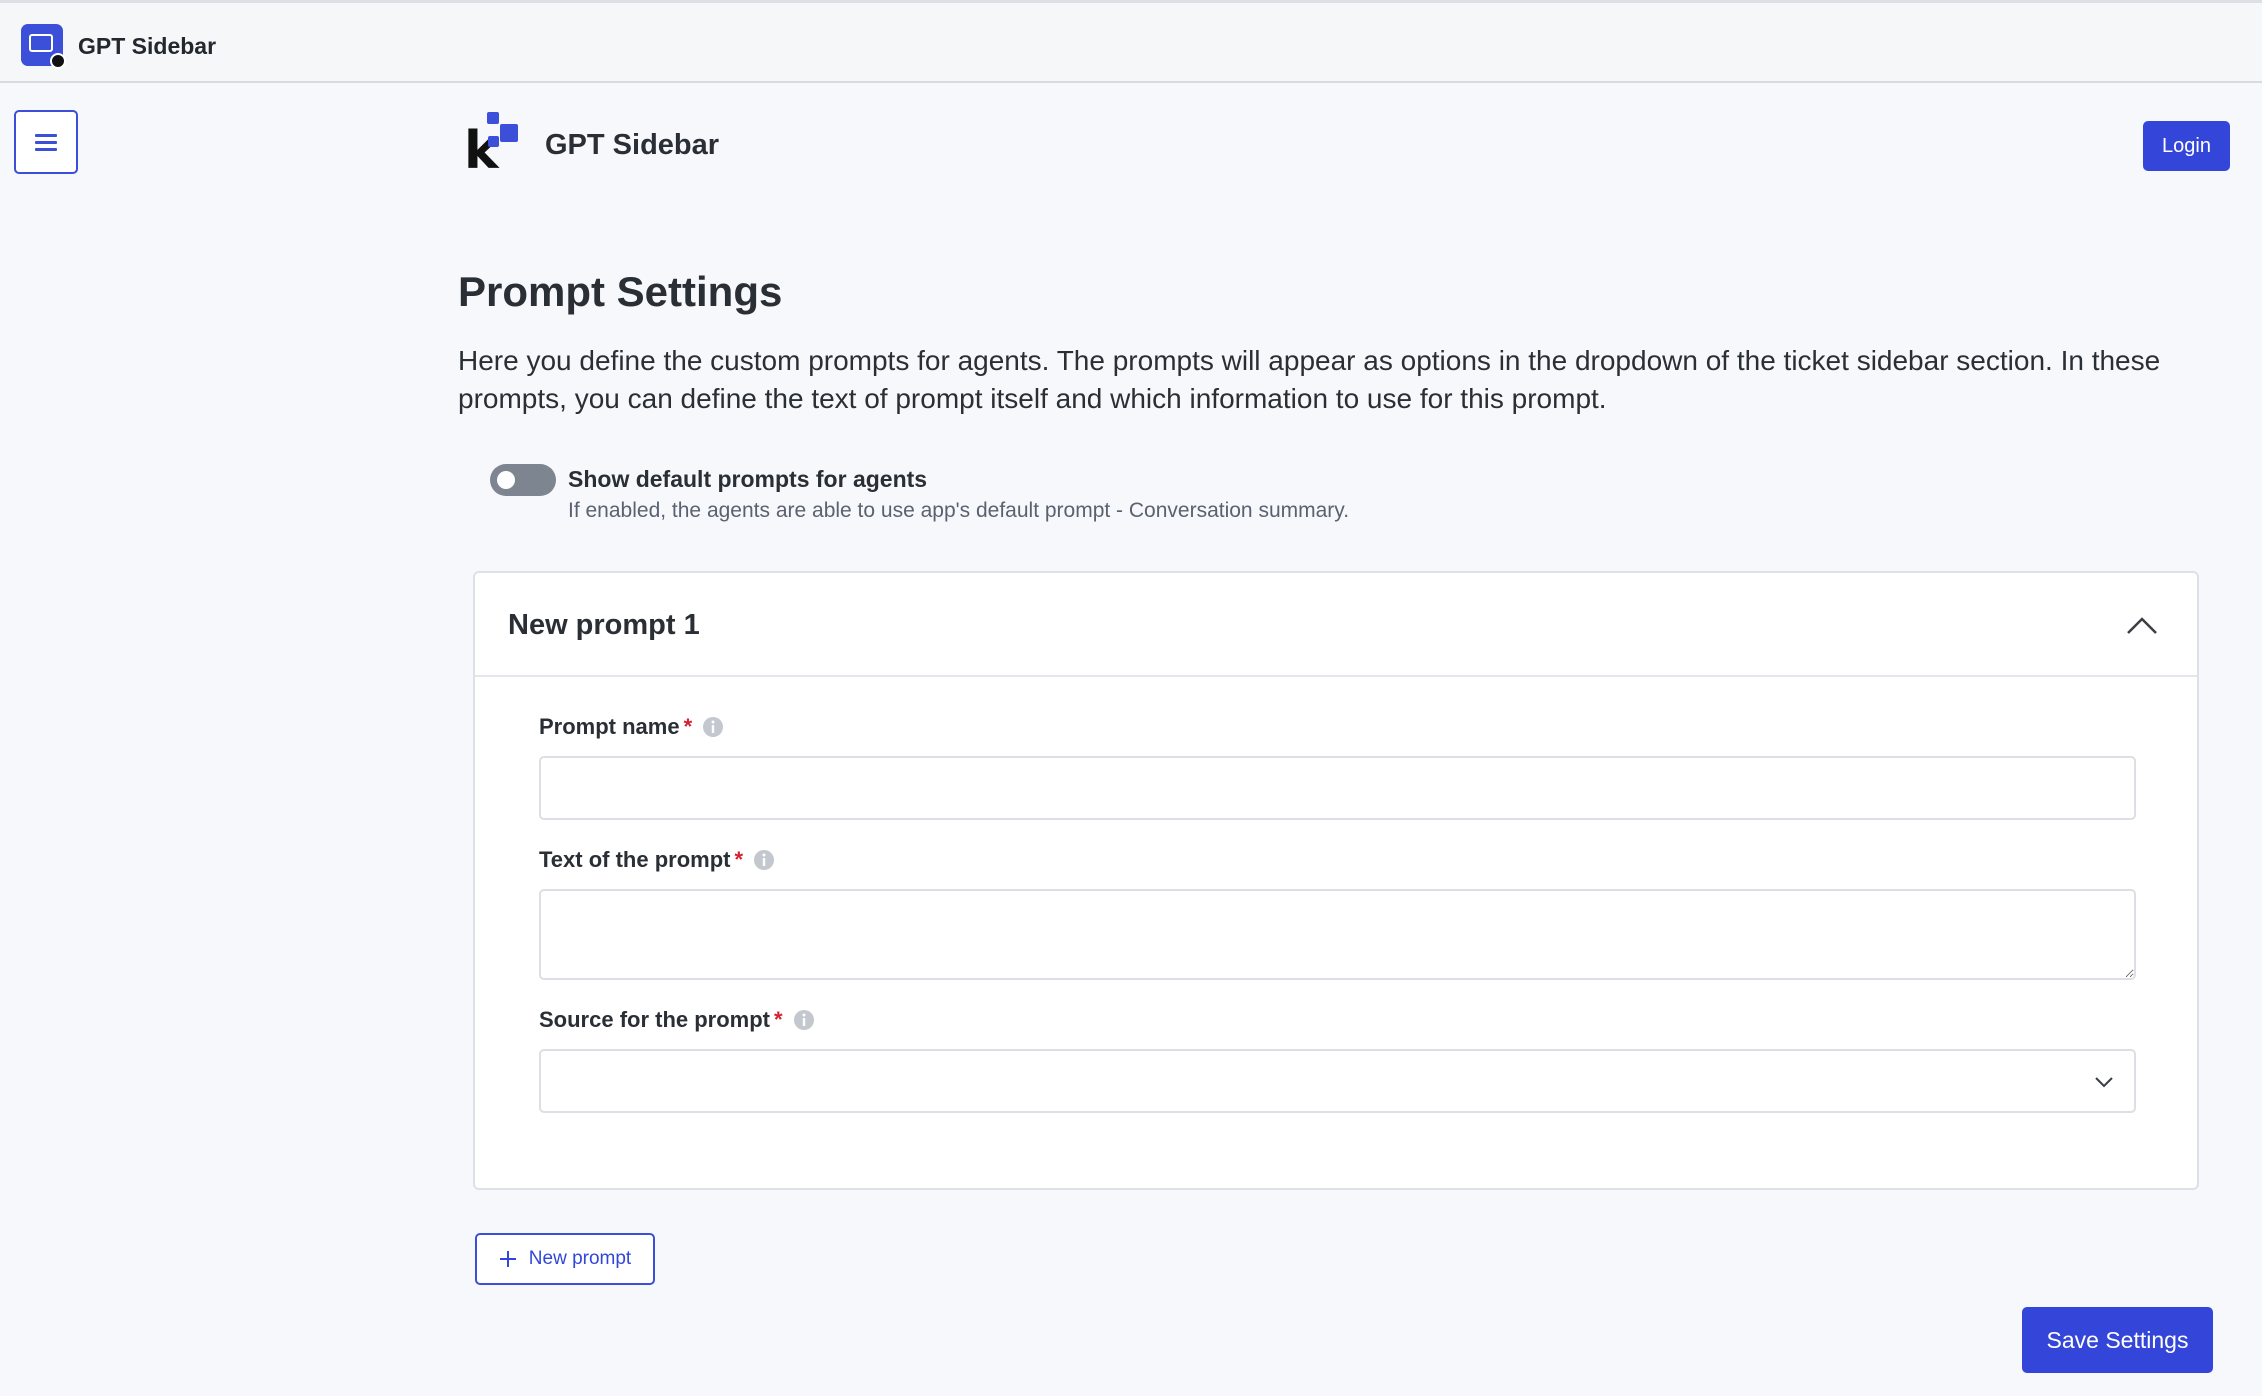  Describe the element at coordinates (1336, 625) in the screenshot. I see `prompt-card-header: New prompt 1` at that location.